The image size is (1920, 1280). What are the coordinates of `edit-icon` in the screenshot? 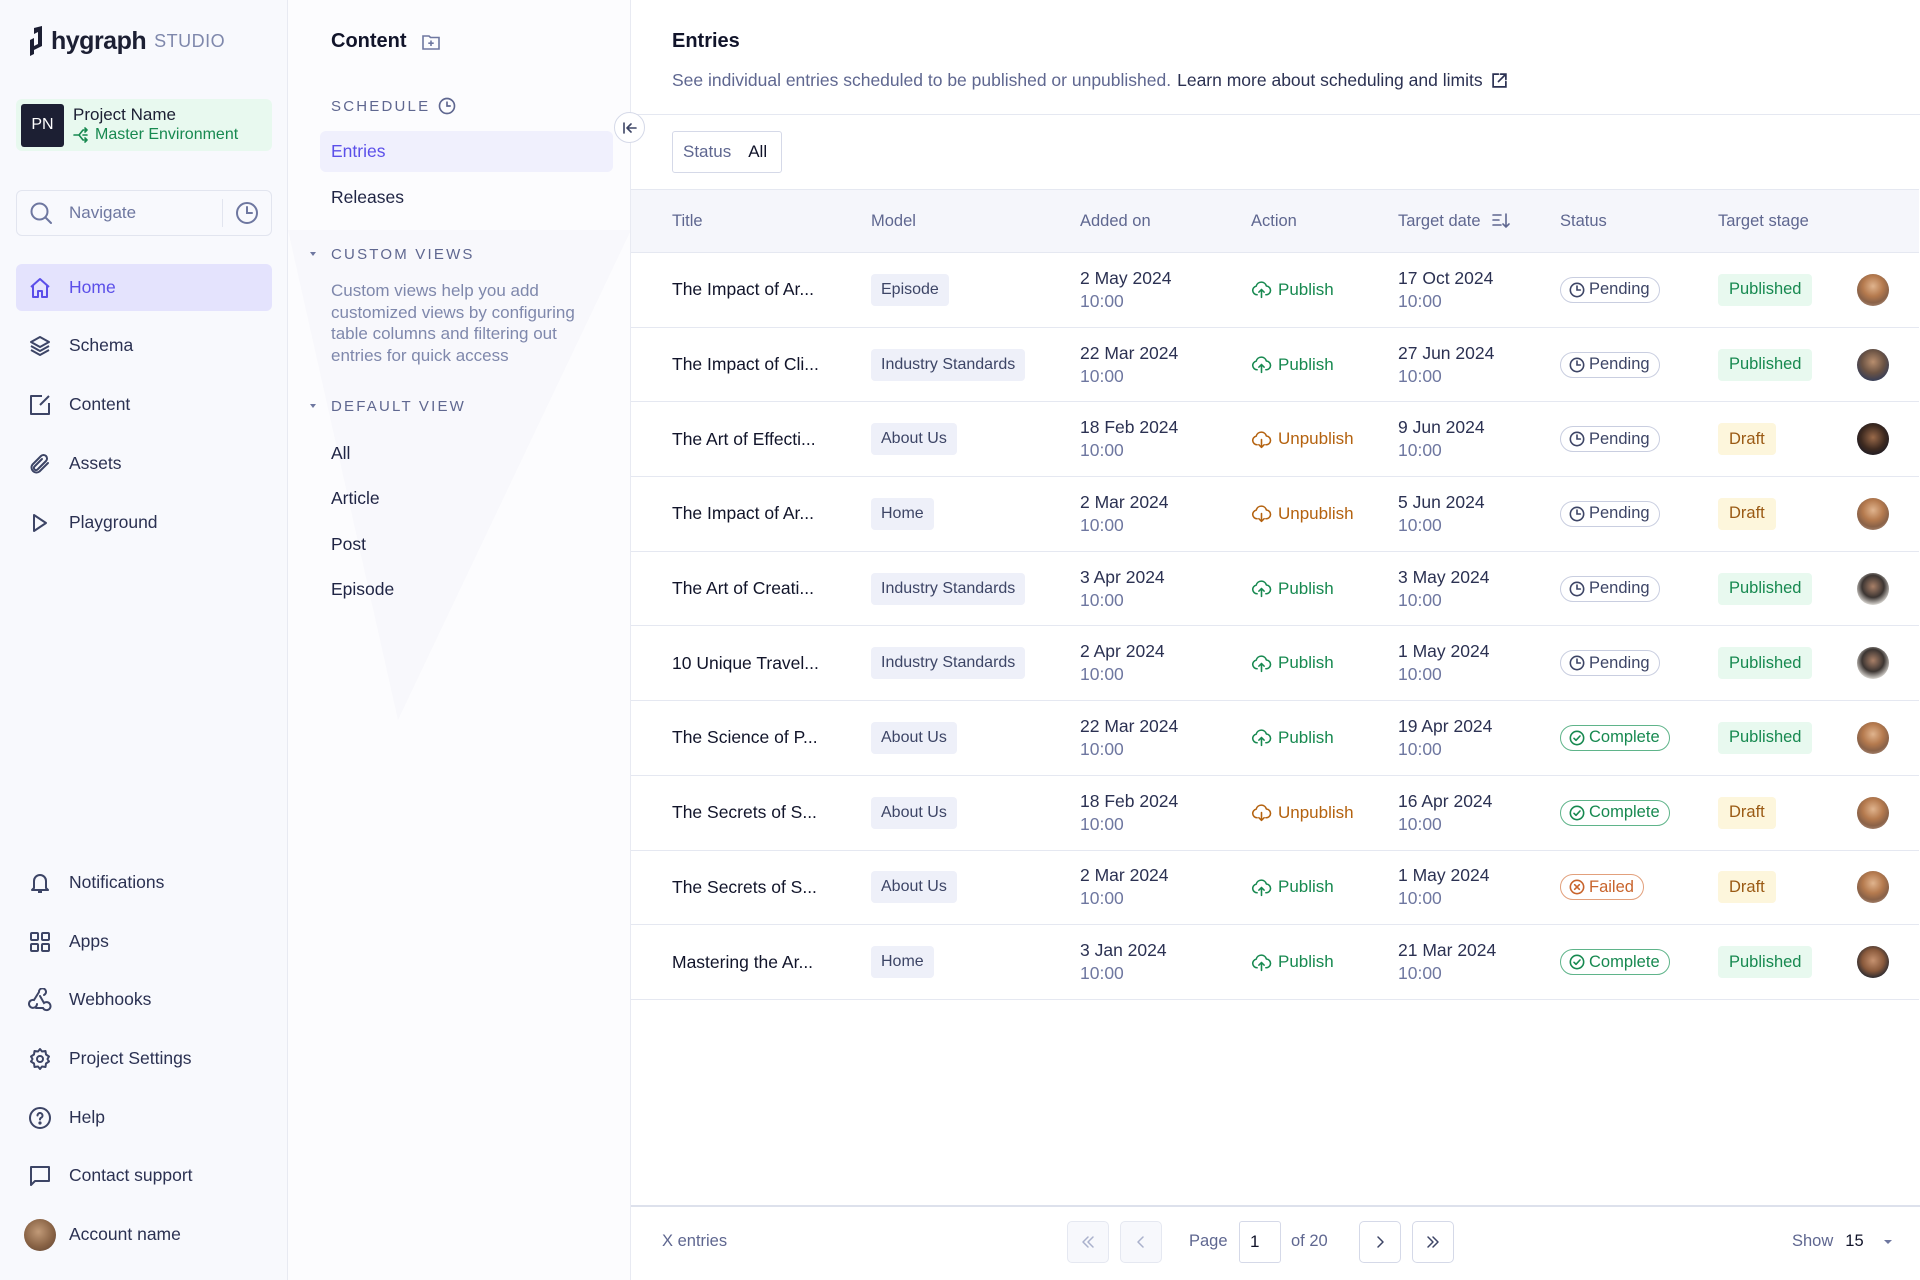 It's located at (40, 404).